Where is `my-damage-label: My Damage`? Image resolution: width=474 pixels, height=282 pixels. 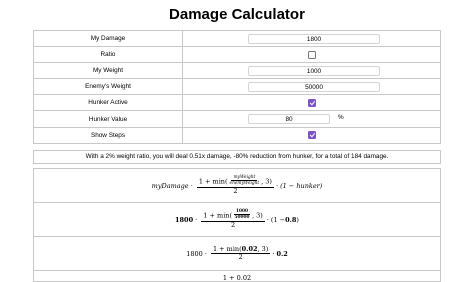
my-damage-label: My Damage is located at coordinates (108, 38).